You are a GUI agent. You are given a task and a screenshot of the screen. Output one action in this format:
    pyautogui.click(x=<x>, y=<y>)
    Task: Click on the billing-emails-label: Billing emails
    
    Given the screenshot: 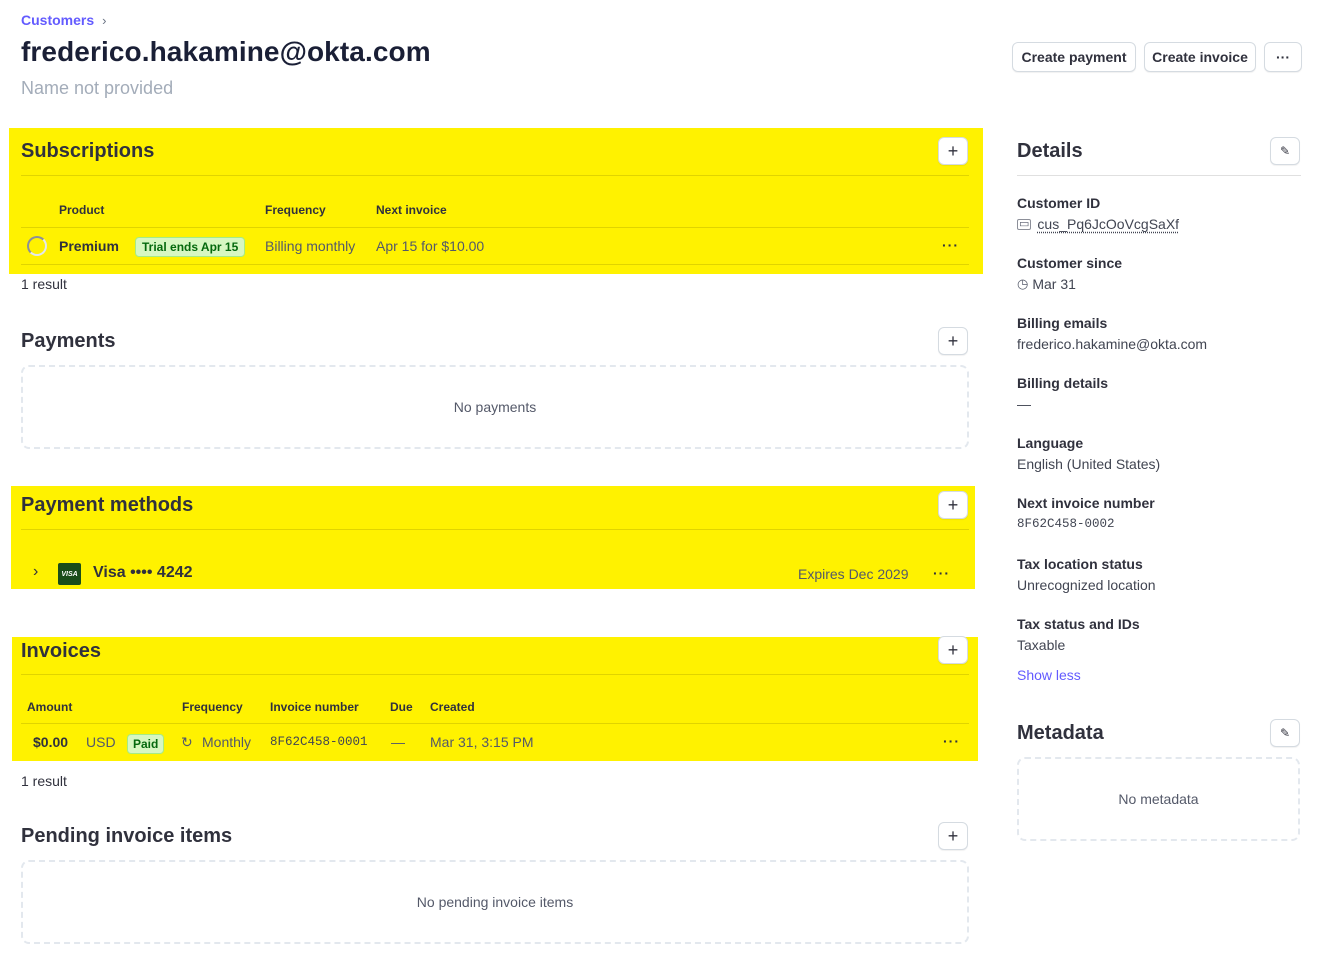 What is the action you would take?
    pyautogui.click(x=1062, y=323)
    